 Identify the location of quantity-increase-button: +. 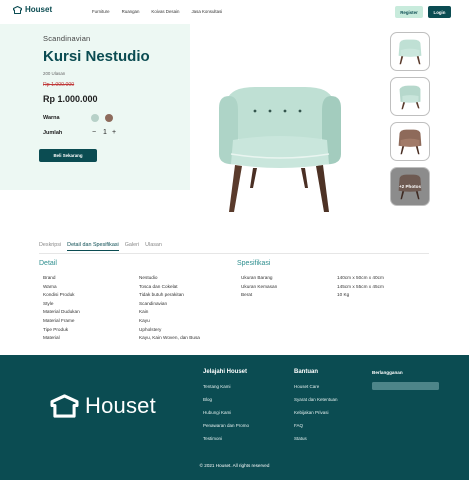
(114, 132).